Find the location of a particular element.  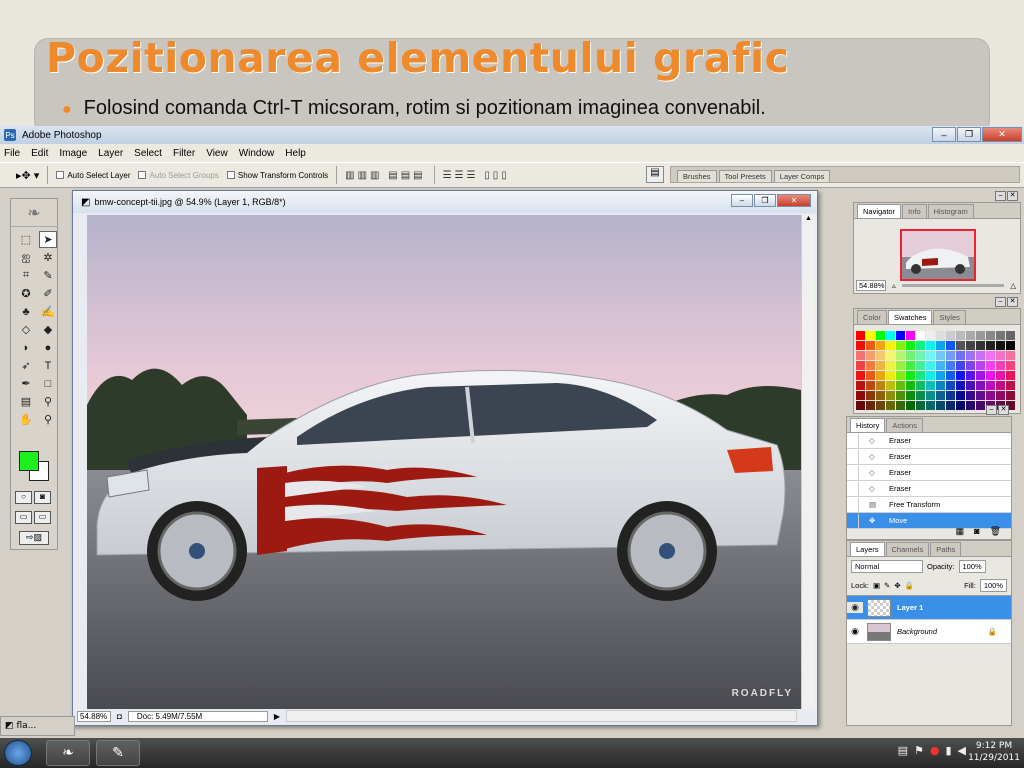

tab-channels: Channels is located at coordinates (907, 549).